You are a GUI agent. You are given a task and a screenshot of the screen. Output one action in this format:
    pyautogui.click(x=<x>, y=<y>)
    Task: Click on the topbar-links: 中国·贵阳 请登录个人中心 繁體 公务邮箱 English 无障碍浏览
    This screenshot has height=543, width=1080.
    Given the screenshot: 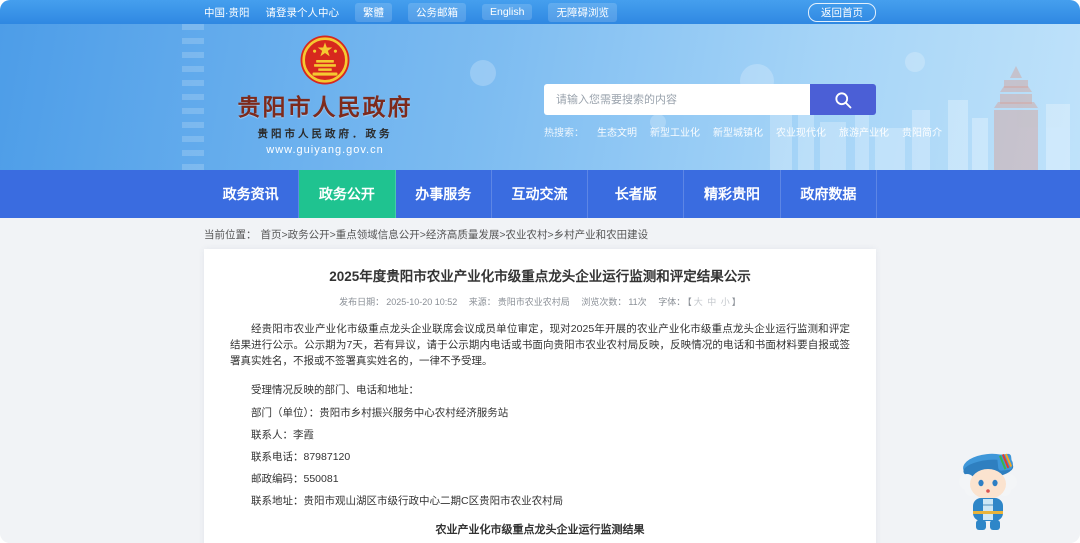 What is the action you would take?
    pyautogui.click(x=410, y=12)
    